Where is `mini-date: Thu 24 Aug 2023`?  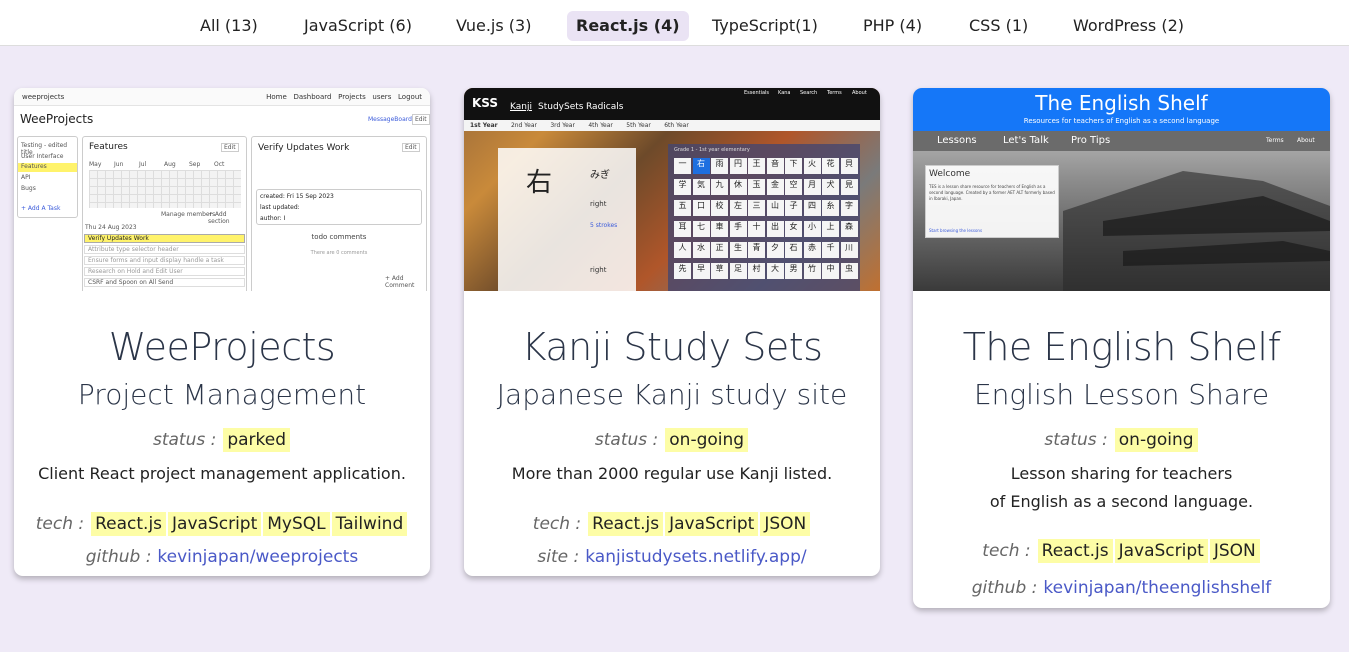 mini-date: Thu 24 Aug 2023 is located at coordinates (111, 227).